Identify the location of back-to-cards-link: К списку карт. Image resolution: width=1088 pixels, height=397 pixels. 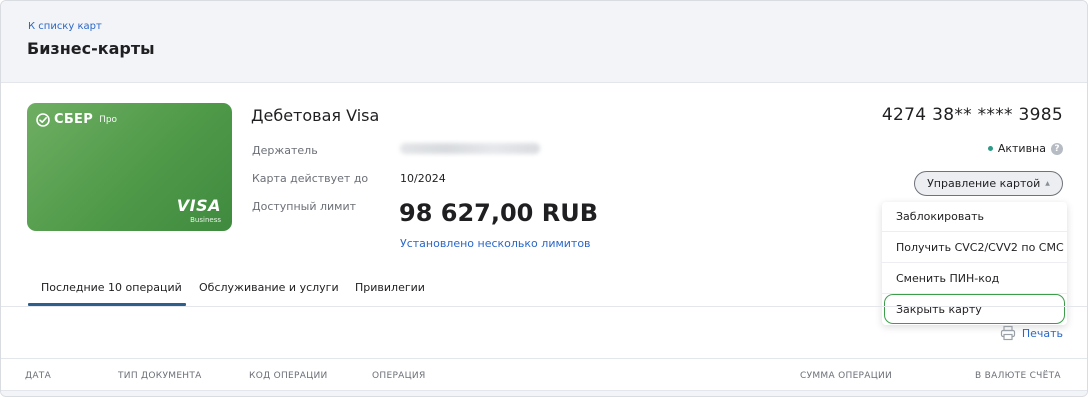
(65, 26).